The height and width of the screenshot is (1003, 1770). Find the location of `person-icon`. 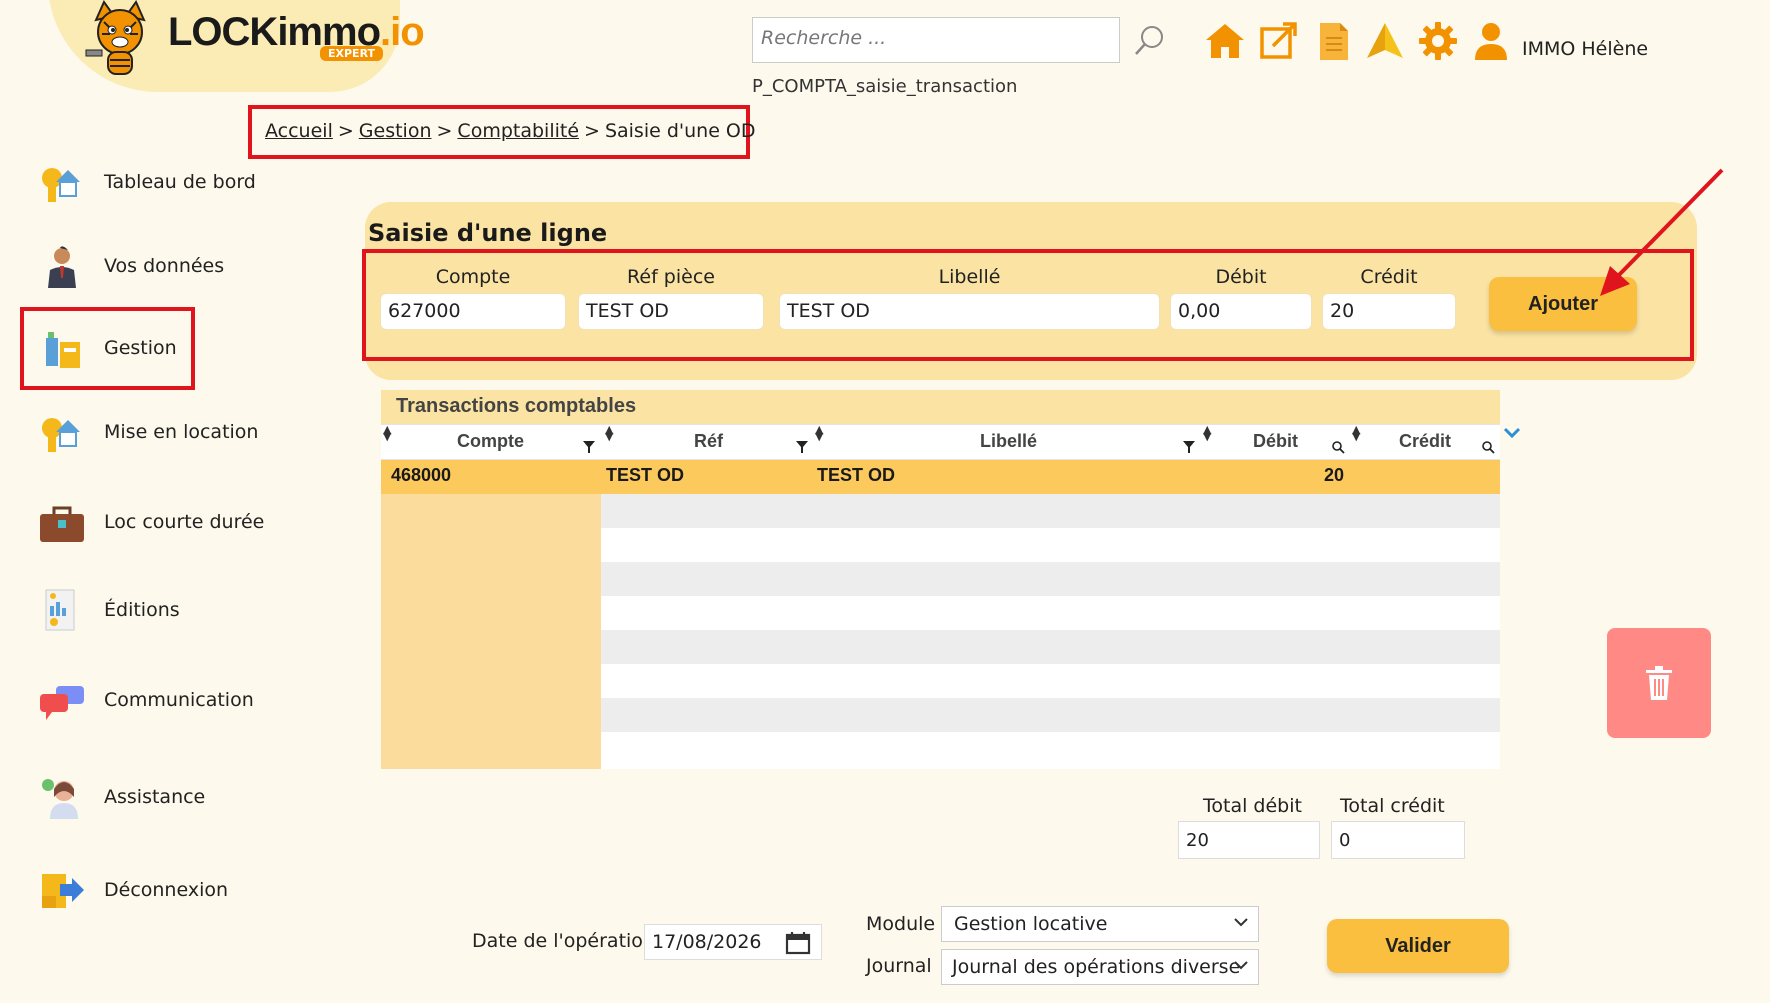

person-icon is located at coordinates (62, 267).